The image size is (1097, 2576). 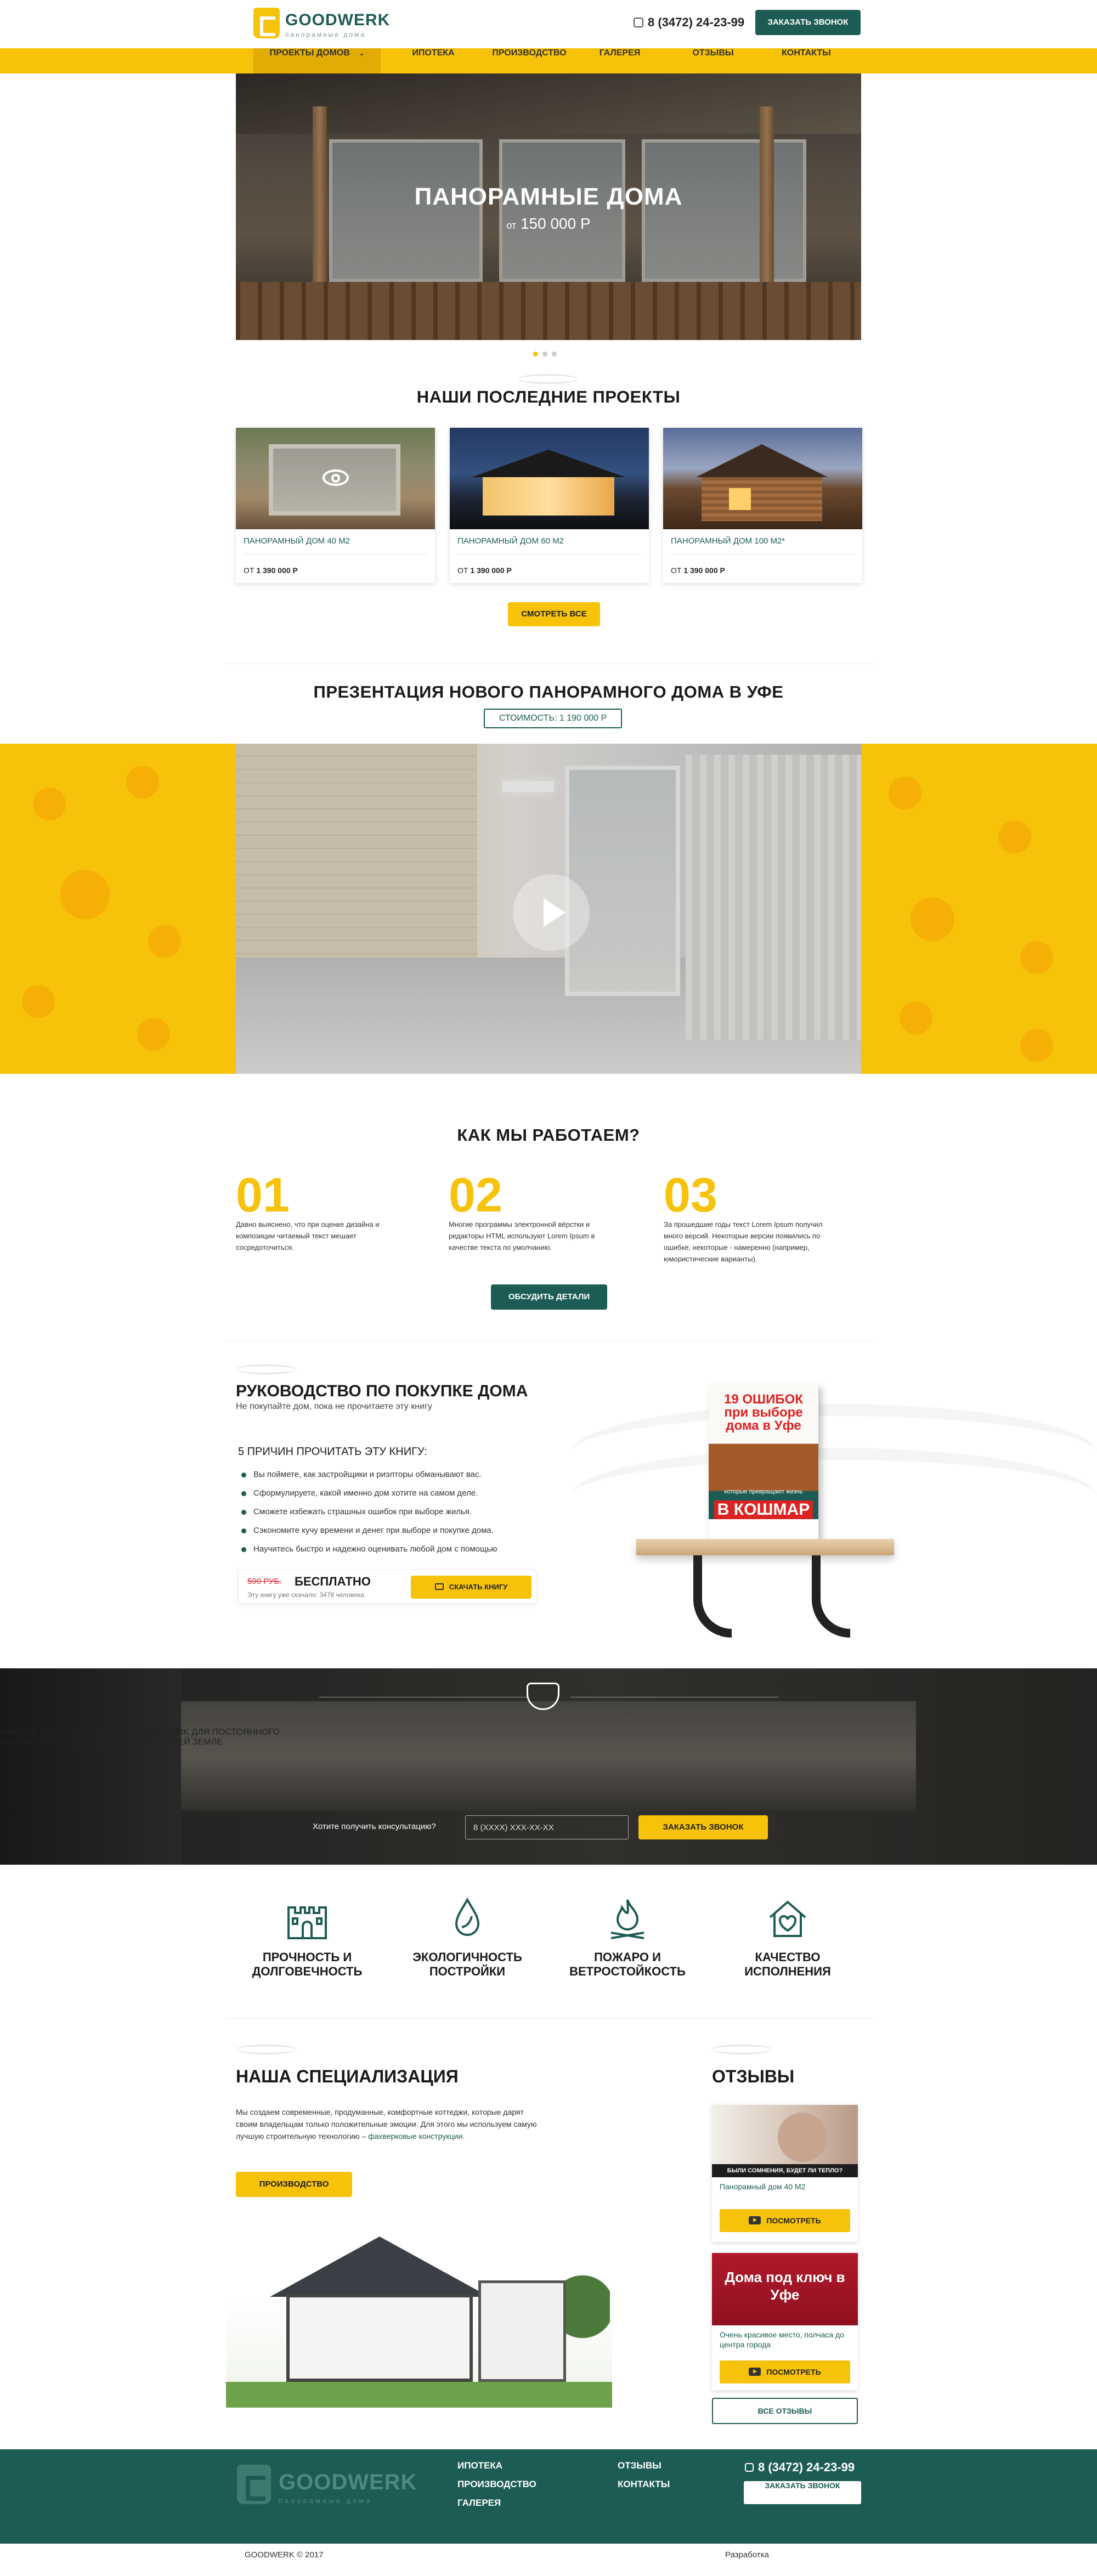 What do you see at coordinates (162, 1732) in the screenshot?
I see `cta-brand: GOODWERK` at bounding box center [162, 1732].